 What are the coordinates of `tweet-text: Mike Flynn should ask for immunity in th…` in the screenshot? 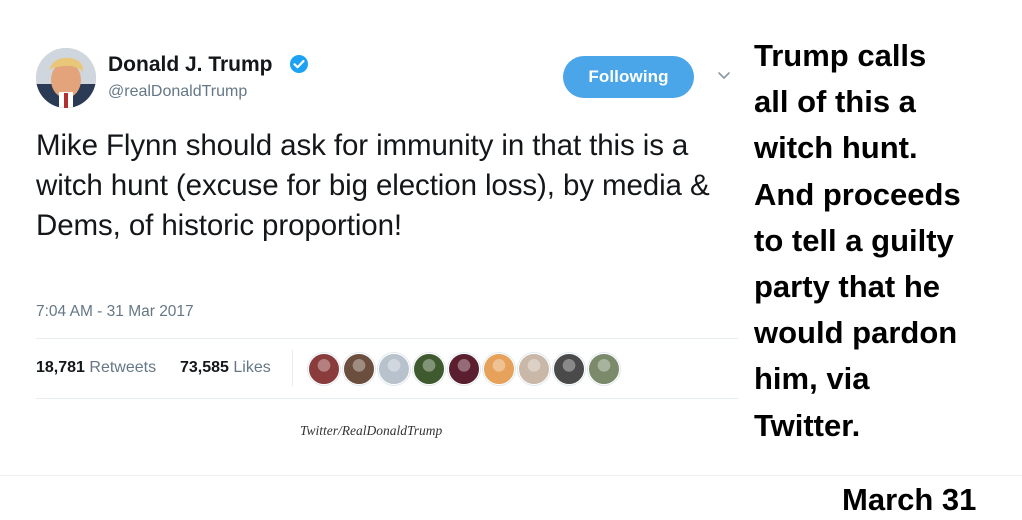 It's located at (373, 185).